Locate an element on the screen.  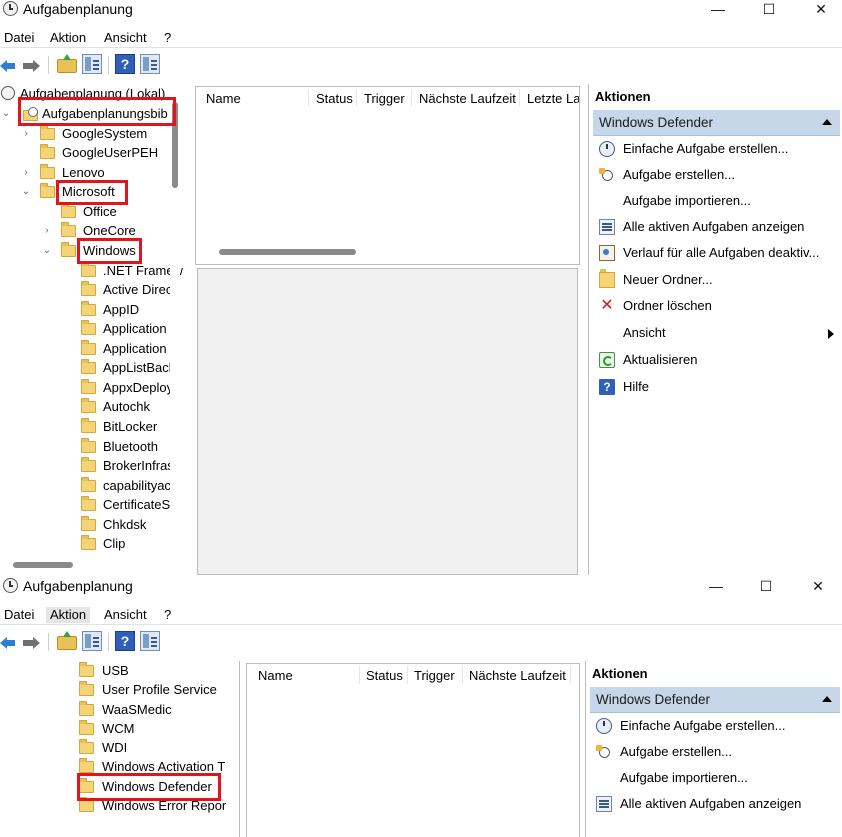
menu-bar: Datei Aktion Ansicht ? is located at coordinates (421, 615).